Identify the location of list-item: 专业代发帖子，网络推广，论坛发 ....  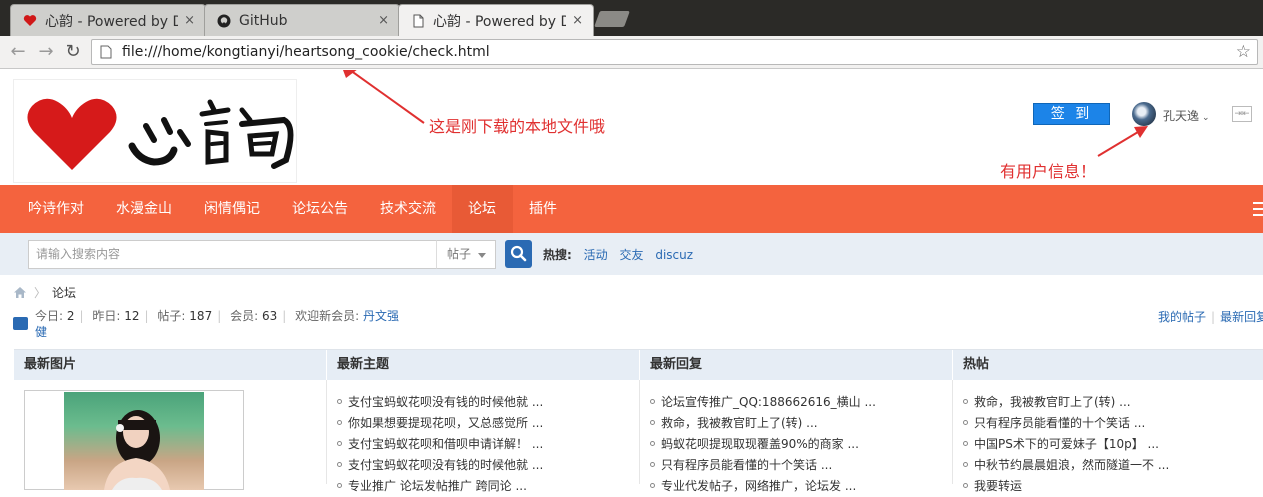
(796, 486).